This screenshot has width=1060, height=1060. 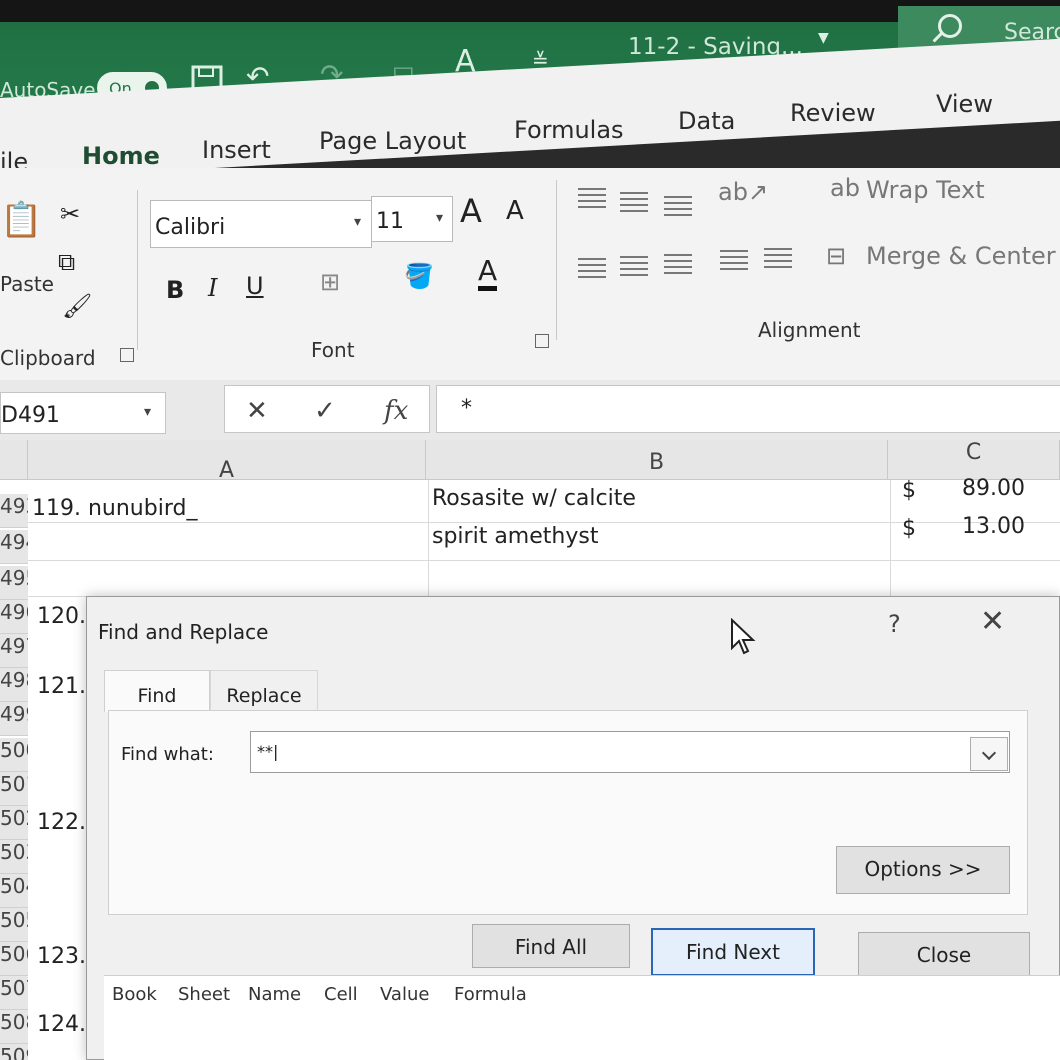 I want to click on name-box-chevron-down-icon: ▾, so click(x=147, y=412).